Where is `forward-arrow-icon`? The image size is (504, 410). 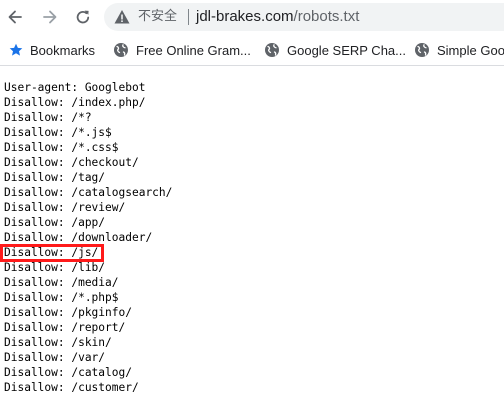 forward-arrow-icon is located at coordinates (50, 17).